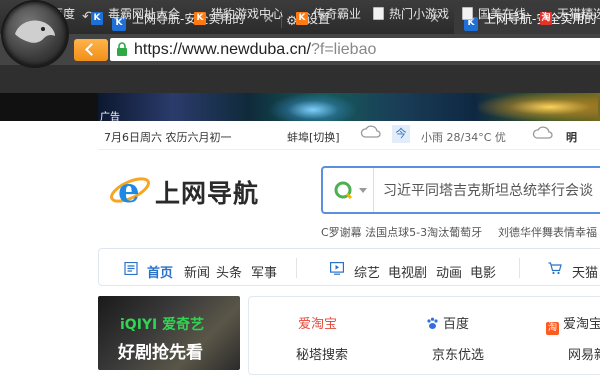 This screenshot has width=600, height=375. What do you see at coordinates (571, 137) in the screenshot?
I see `tomorrow-label: 明` at bounding box center [571, 137].